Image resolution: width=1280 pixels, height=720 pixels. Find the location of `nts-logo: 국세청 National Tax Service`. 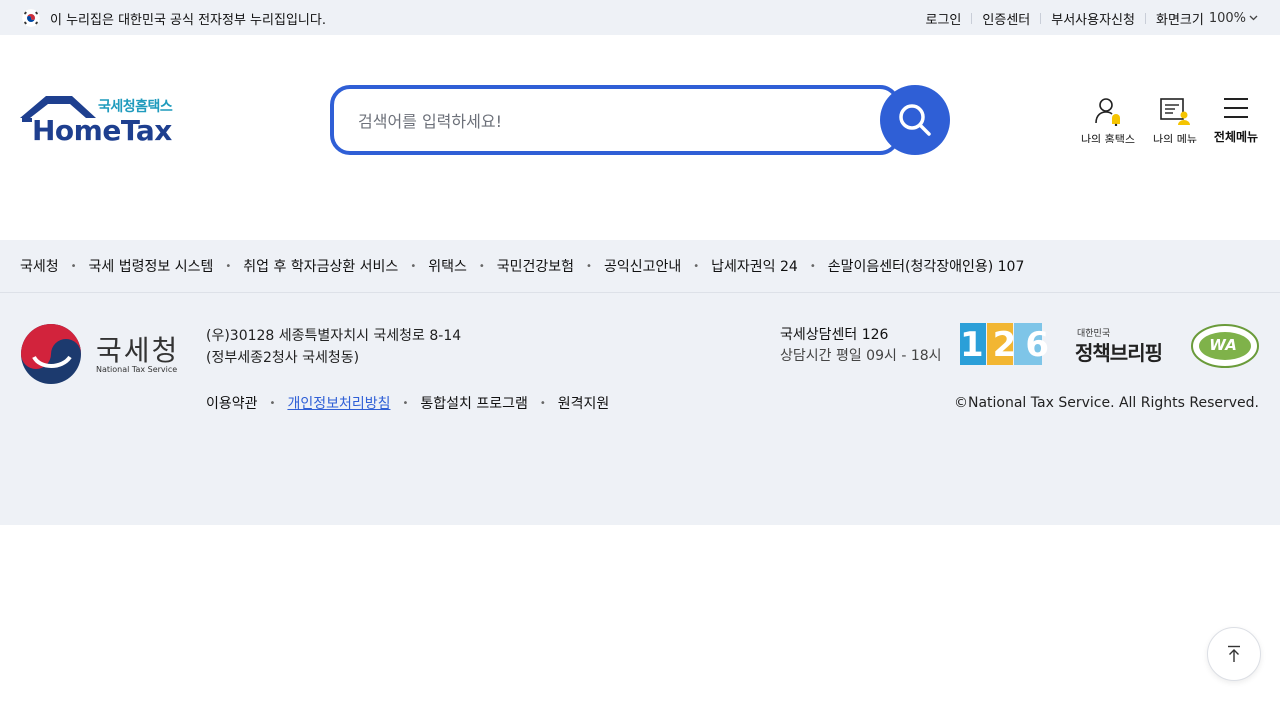

nts-logo: 국세청 National Tax Service is located at coordinates (100, 354).